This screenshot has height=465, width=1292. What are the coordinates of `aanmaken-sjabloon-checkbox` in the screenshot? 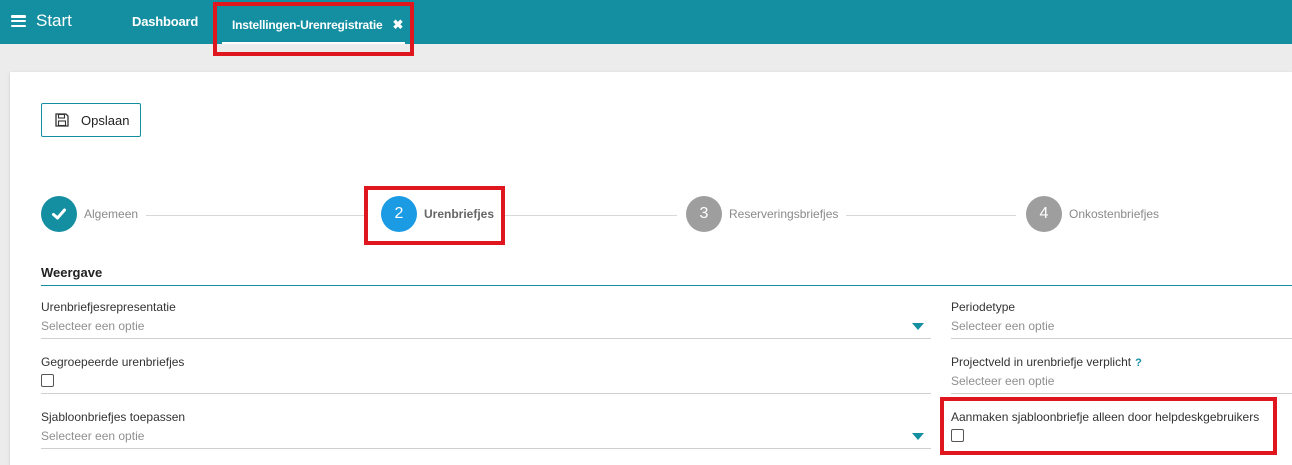 It's located at (957, 435).